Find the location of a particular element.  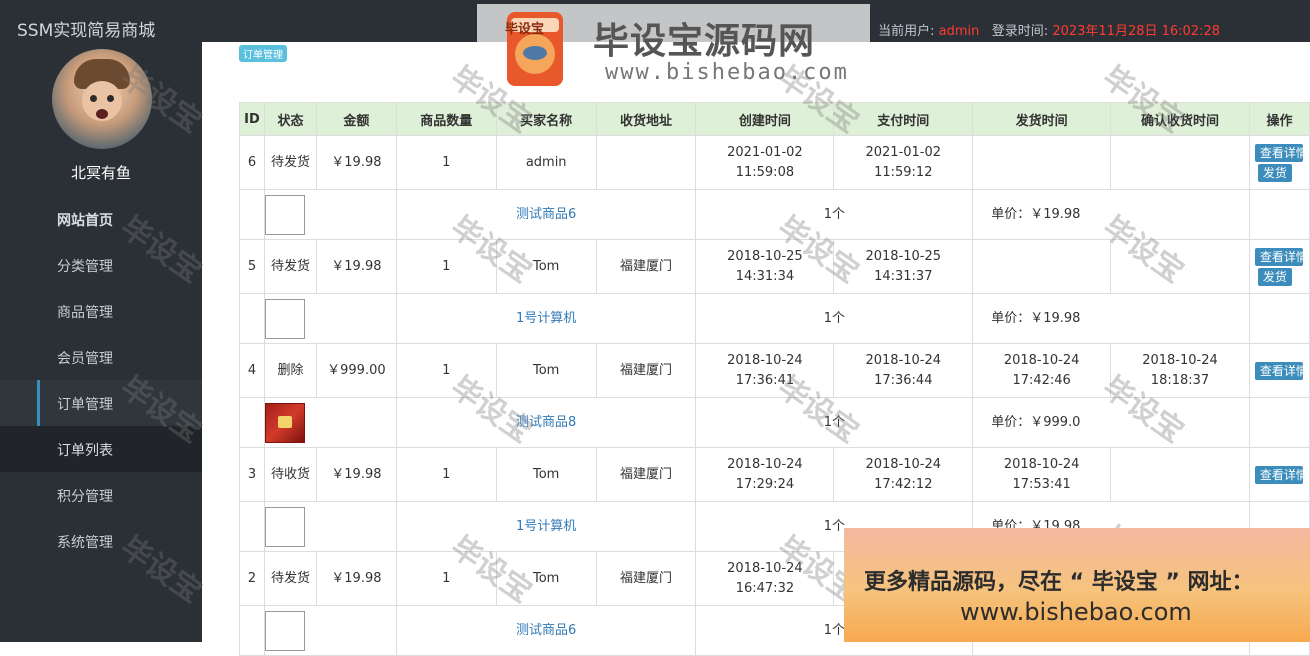

order-created: 2018-10-24 17:36:41 is located at coordinates (765, 370).